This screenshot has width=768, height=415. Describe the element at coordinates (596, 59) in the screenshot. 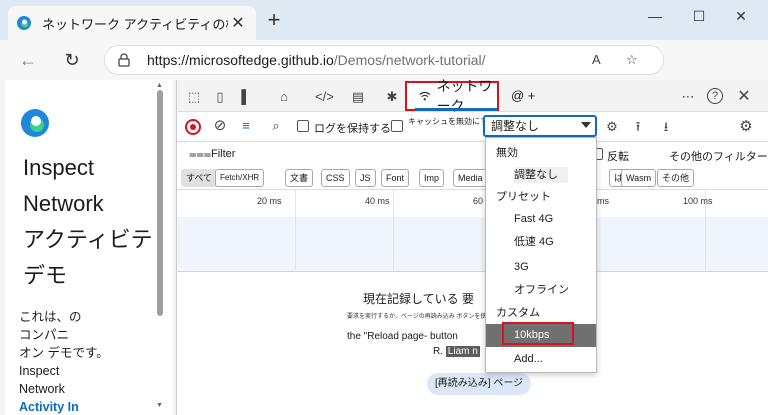

I see `read-aloud-icon: A` at that location.